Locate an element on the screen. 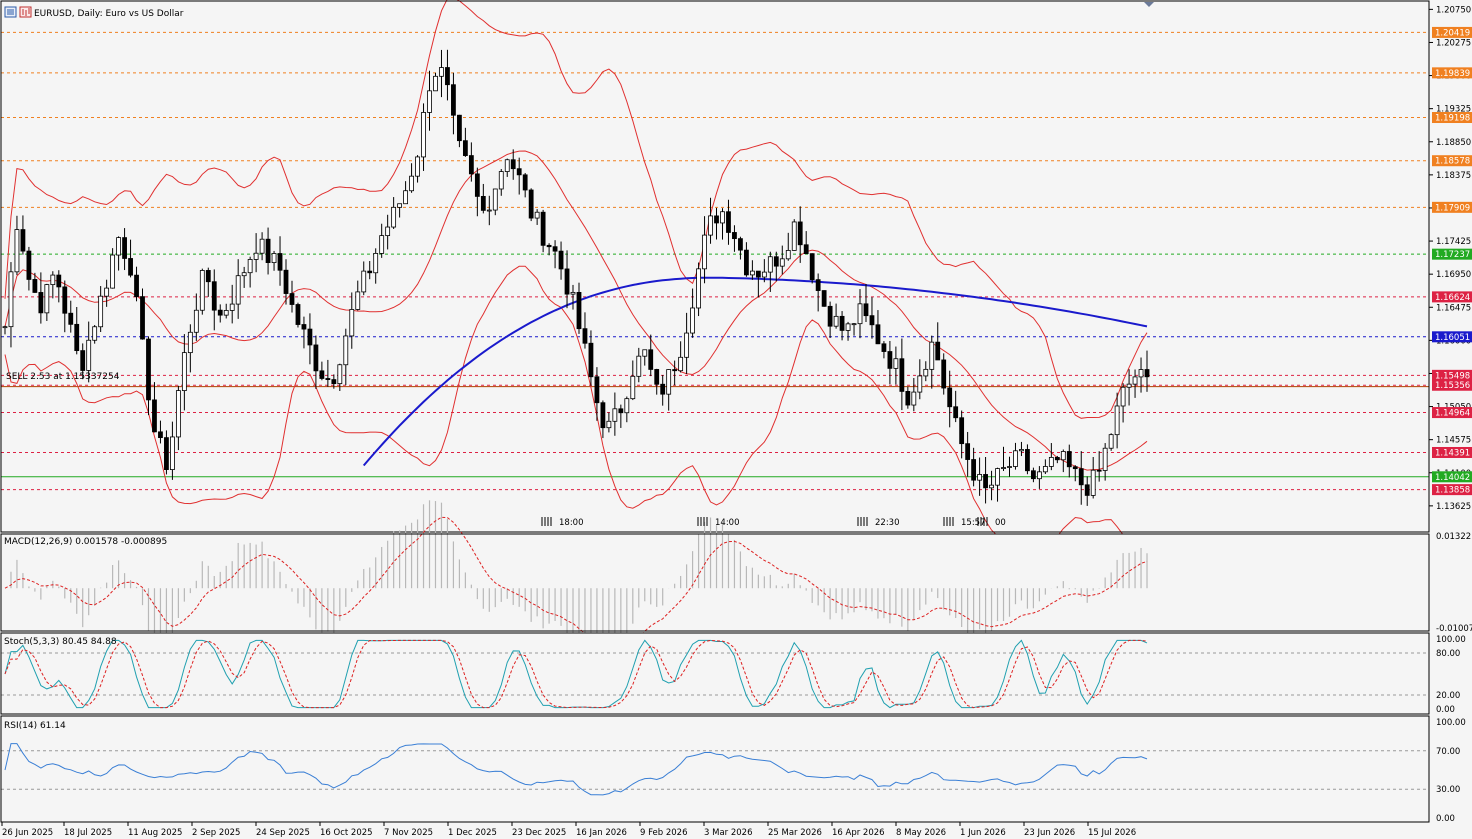  date-tick-label: 25 Mar 2026 is located at coordinates (795, 833).